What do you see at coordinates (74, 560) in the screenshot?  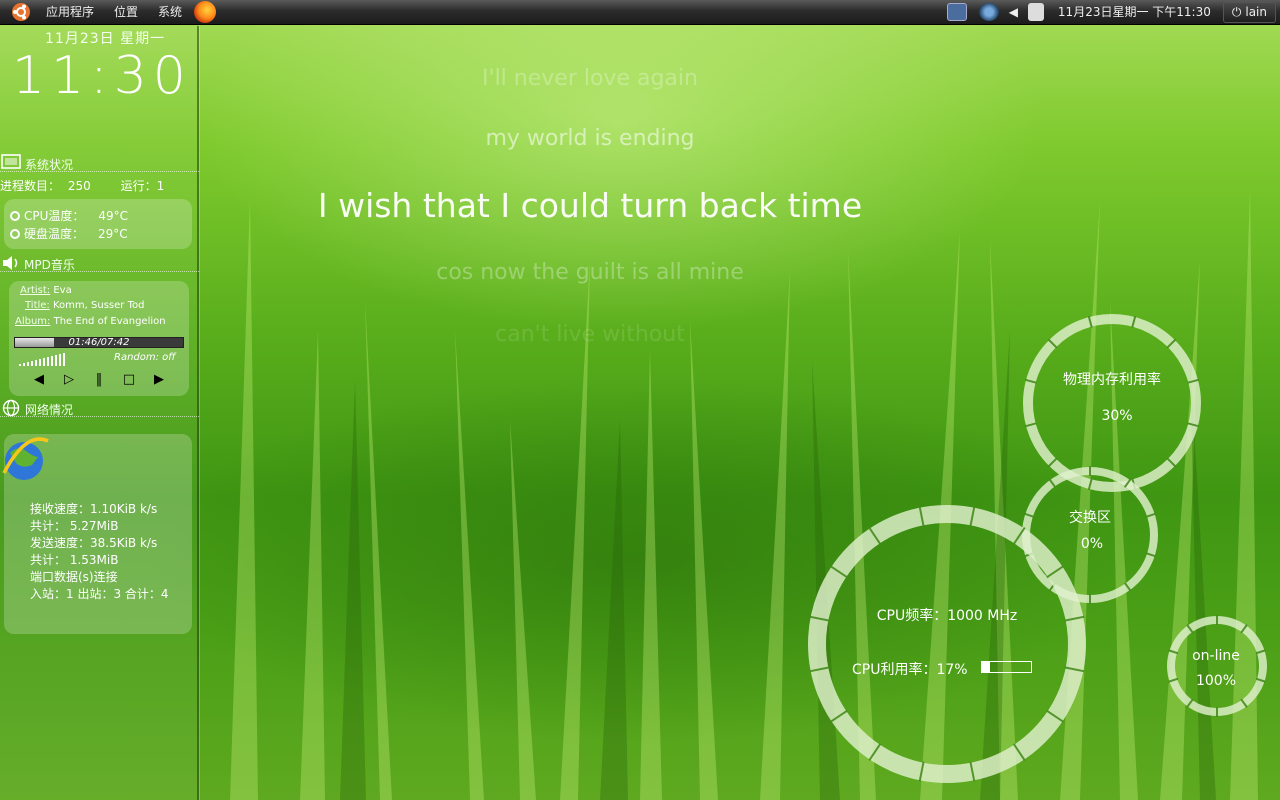 I see `network-stat-line: 共计： 1.53MiB` at bounding box center [74, 560].